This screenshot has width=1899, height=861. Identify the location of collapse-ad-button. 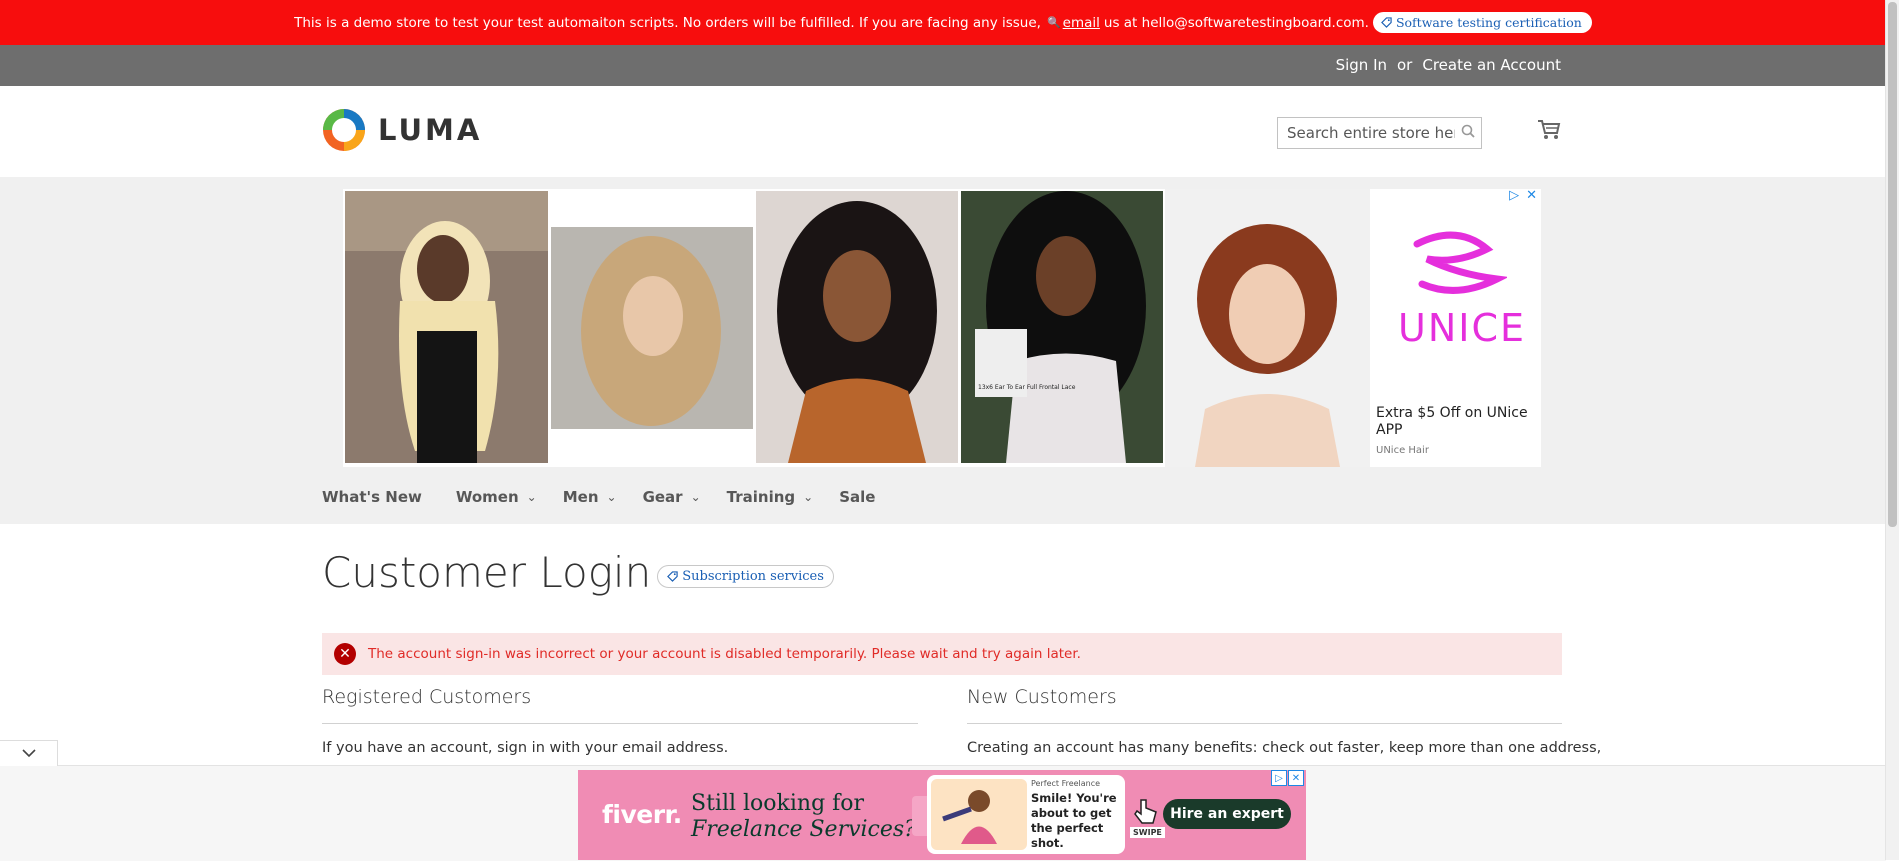
(29, 753).